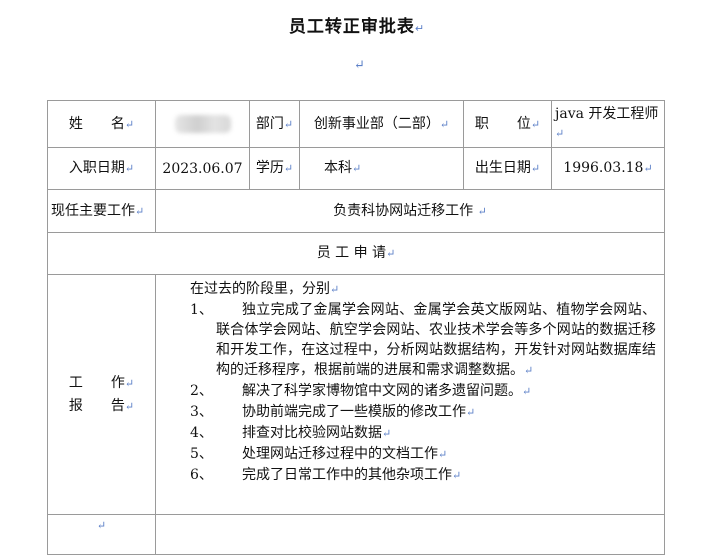  Describe the element at coordinates (317, 433) in the screenshot. I see `item-text: 排查对比校验网站数据↵` at that location.